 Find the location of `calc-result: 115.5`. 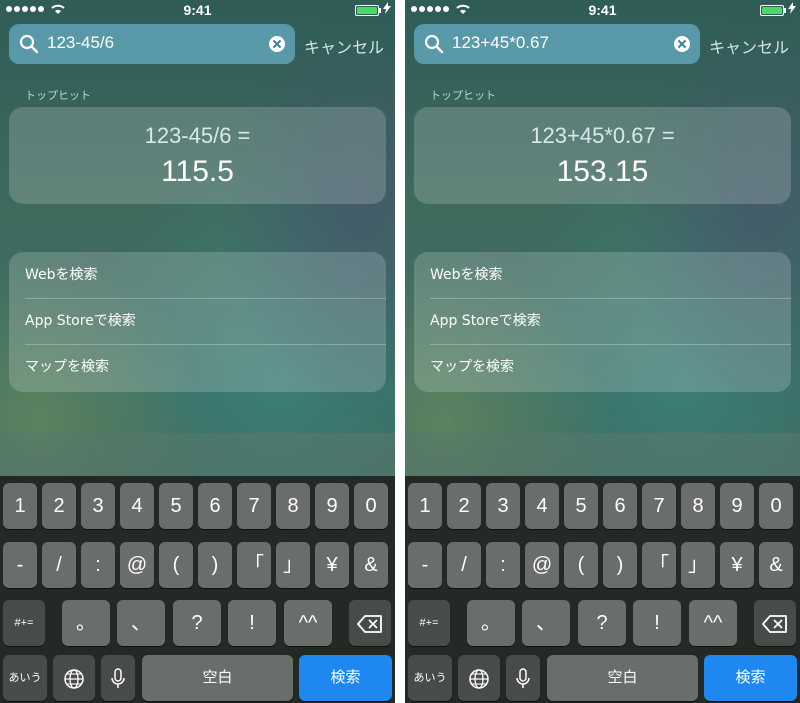

calc-result: 115.5 is located at coordinates (197, 171).